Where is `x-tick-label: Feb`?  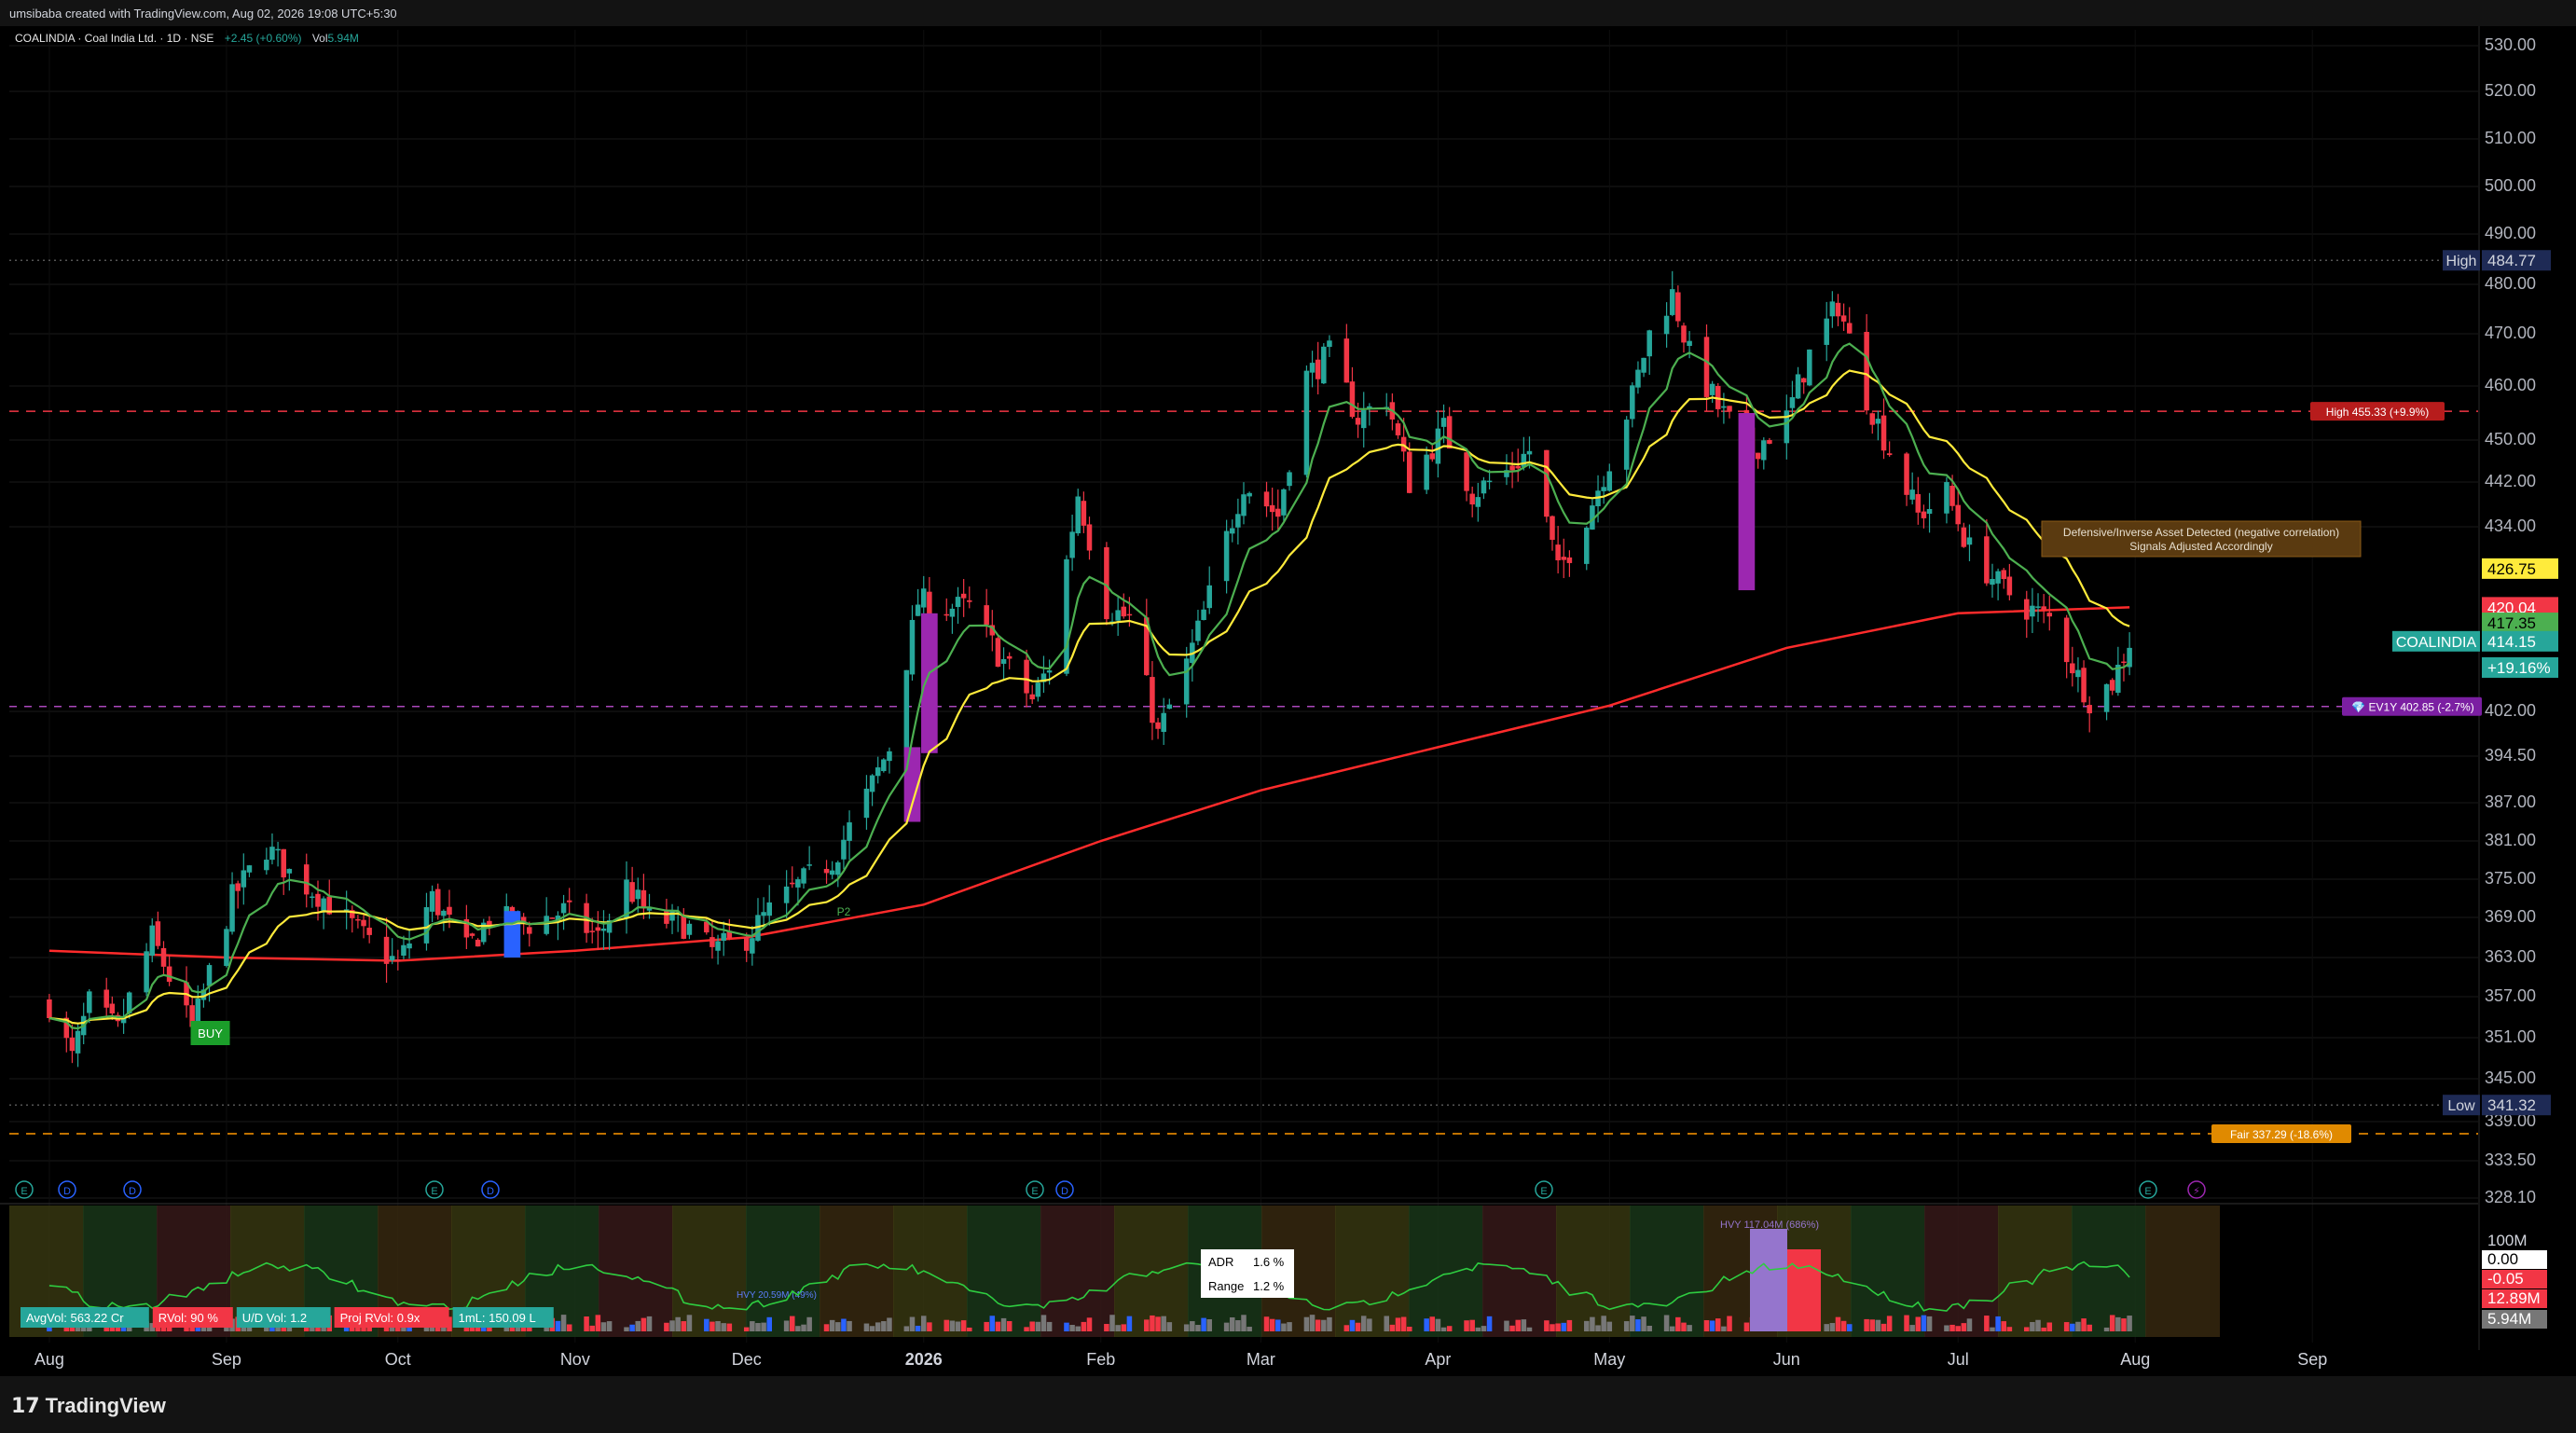 x-tick-label: Feb is located at coordinates (1100, 1359).